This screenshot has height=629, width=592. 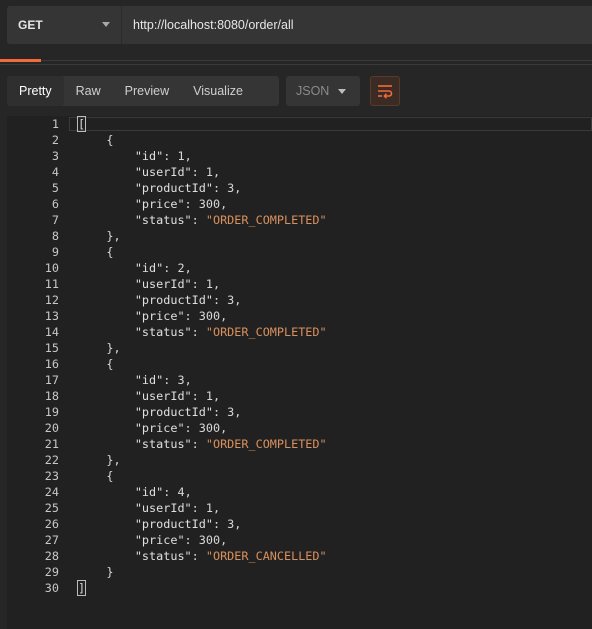 What do you see at coordinates (299, 540) in the screenshot?
I see `code-line: 27 "price": 300,` at bounding box center [299, 540].